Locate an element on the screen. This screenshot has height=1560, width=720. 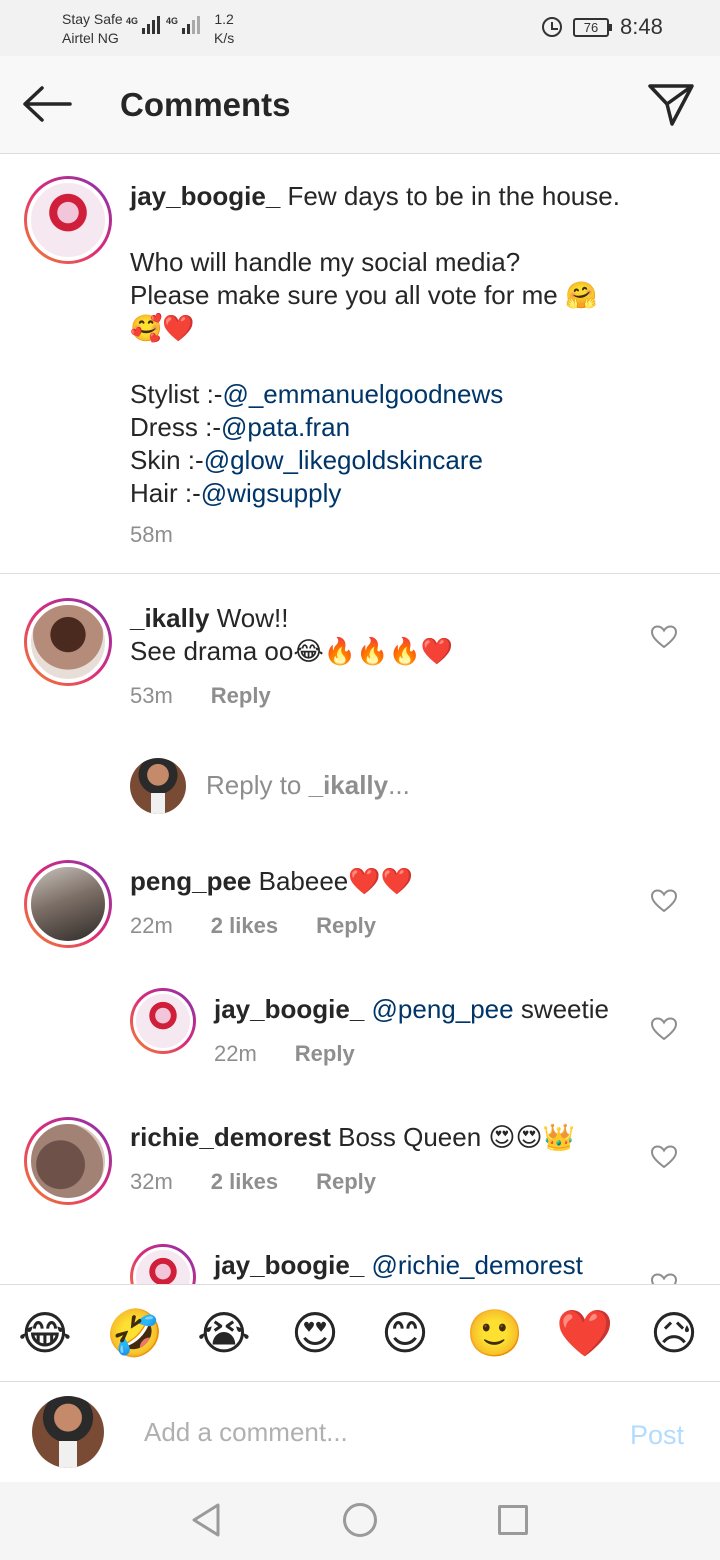
comment-composer: Post is located at coordinates (360, 1432).